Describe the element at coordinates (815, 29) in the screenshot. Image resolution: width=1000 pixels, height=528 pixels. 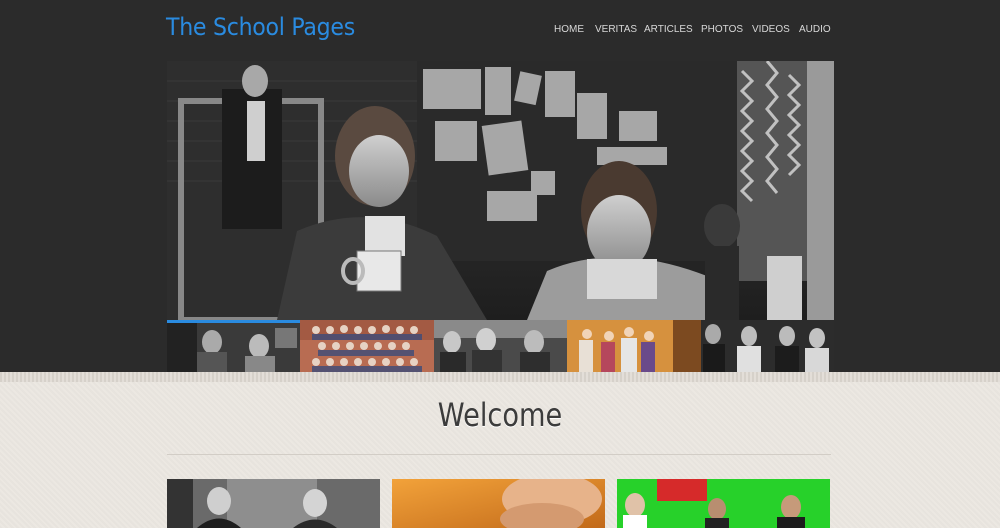
I see `nav-audio: AUDIO` at that location.